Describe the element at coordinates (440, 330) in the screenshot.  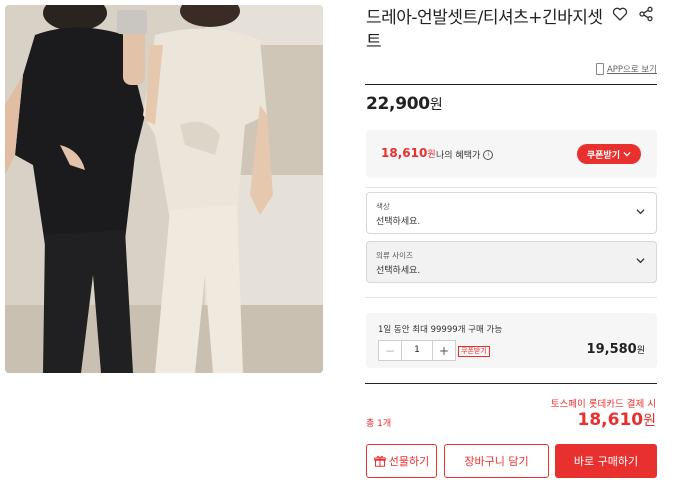
I see `purchase-limit-notice: 1일 동안 최대 99999개 구매 가능` at that location.